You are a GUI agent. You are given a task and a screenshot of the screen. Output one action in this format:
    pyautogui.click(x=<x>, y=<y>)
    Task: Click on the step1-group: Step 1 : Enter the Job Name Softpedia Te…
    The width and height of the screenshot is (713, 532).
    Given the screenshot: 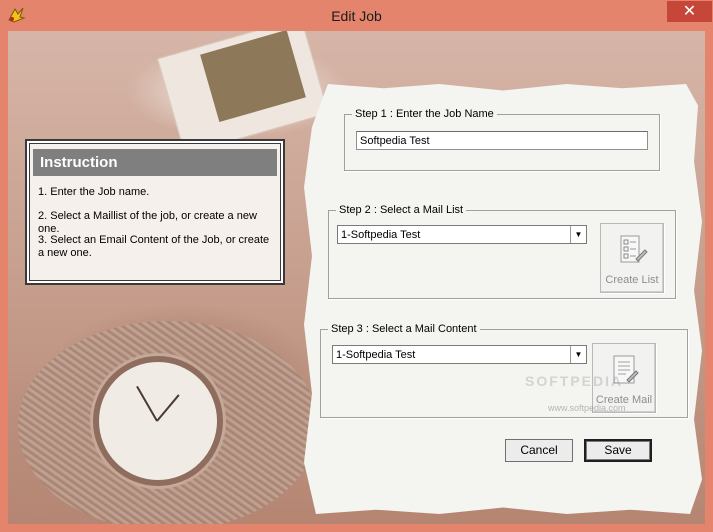 What is the action you would take?
    pyautogui.click(x=502, y=139)
    